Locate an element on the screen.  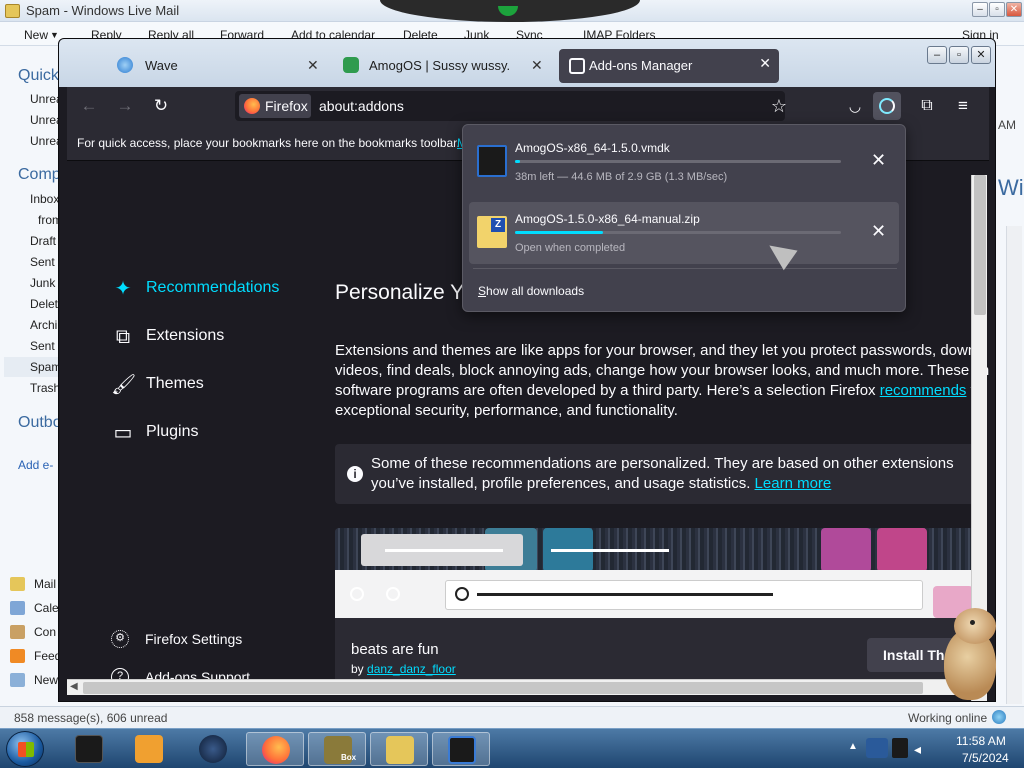
download-filename: AmogOS-1.5.0-x86_64-manual.zip is located at coordinates (607, 219).